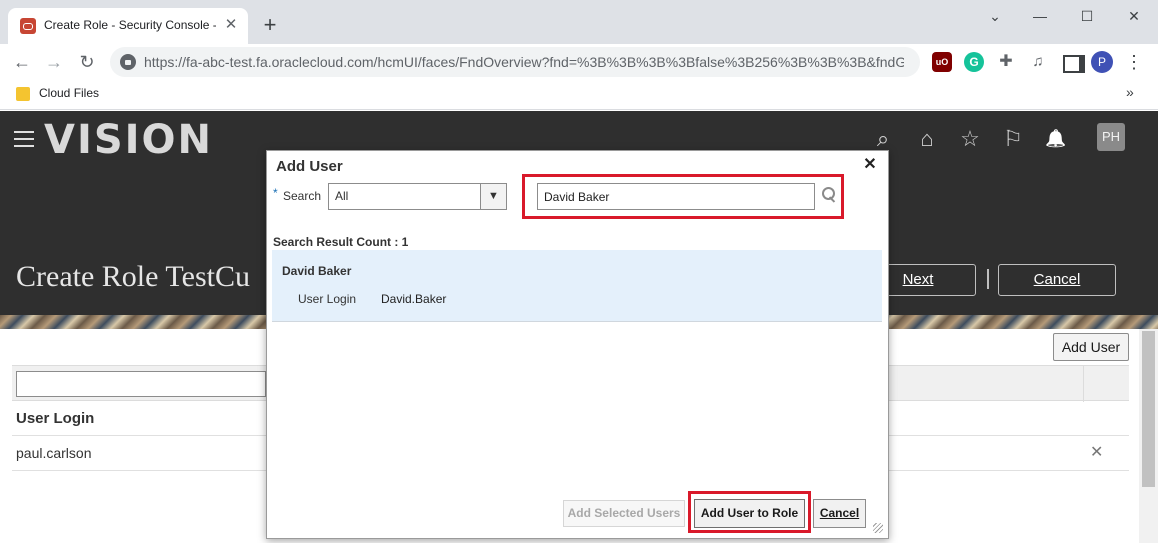  I want to click on search-result-count: Search Result Count : 1, so click(341, 242).